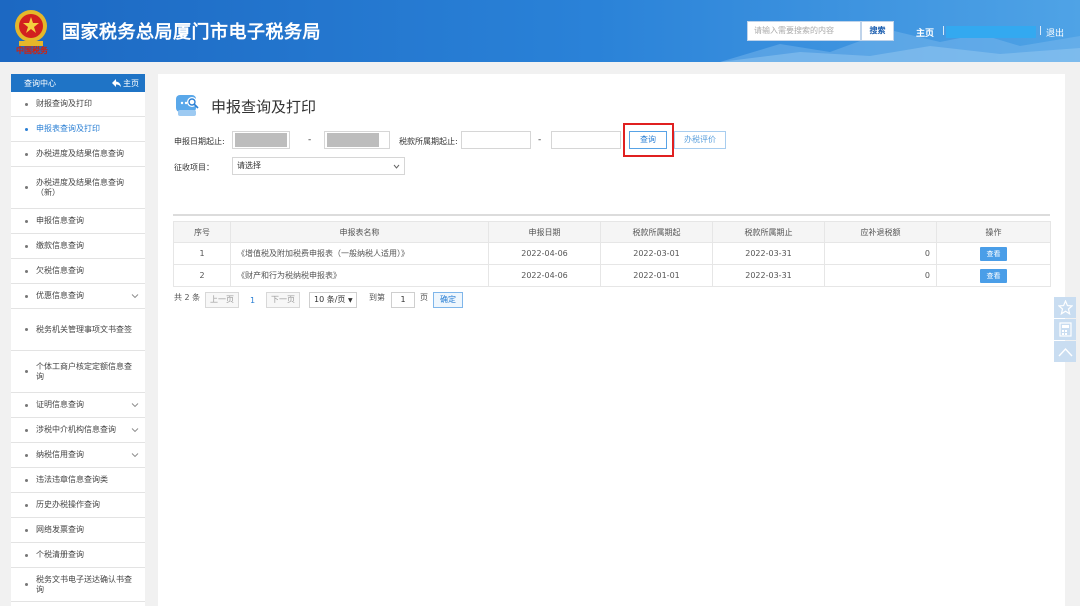  What do you see at coordinates (78, 372) in the screenshot?
I see `sidebar-item: 个体工商户核定定额信息查询` at bounding box center [78, 372].